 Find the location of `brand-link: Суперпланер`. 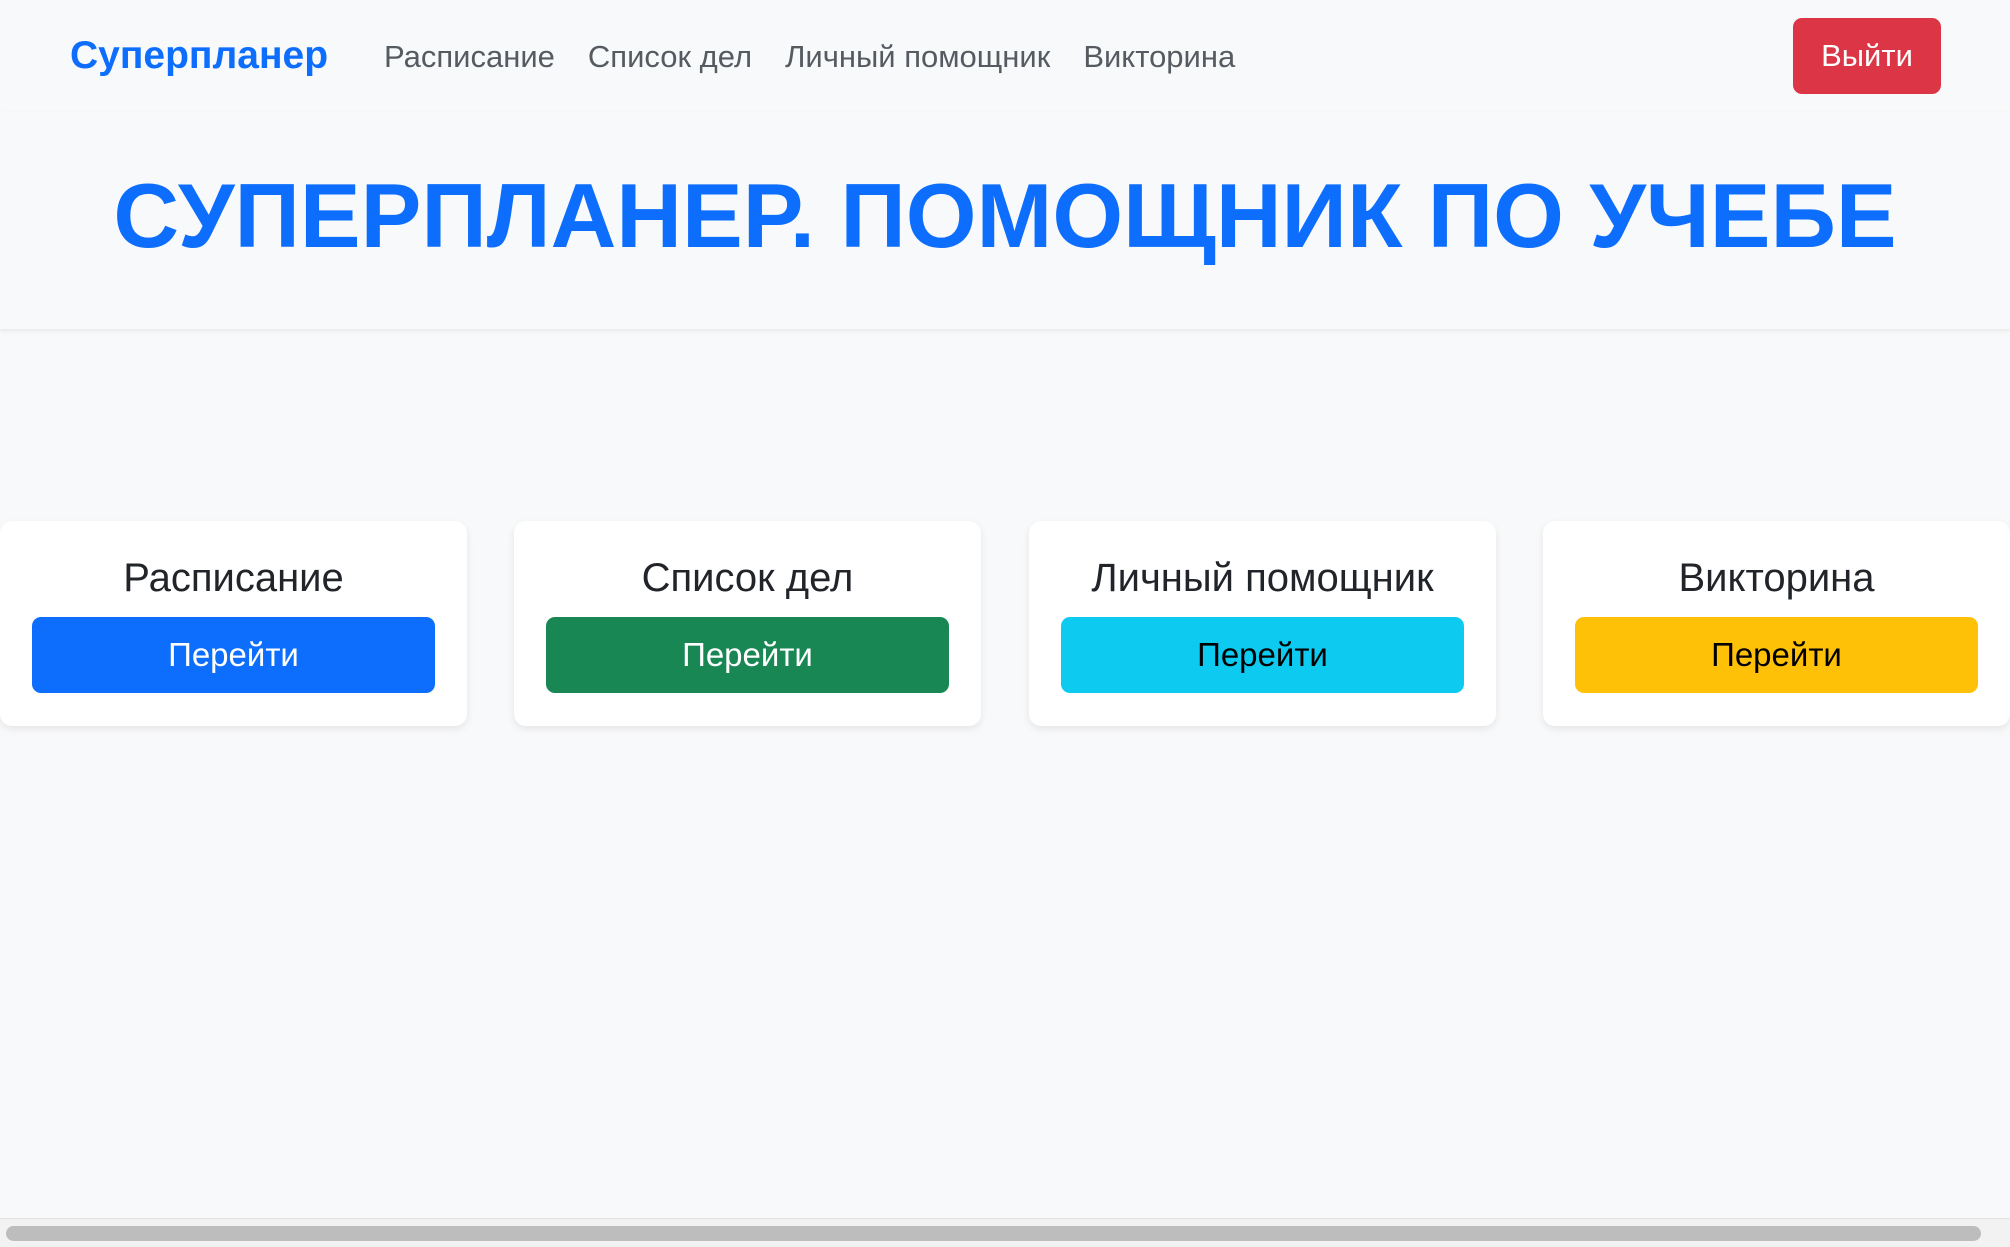

brand-link: Суперпланер is located at coordinates (199, 56).